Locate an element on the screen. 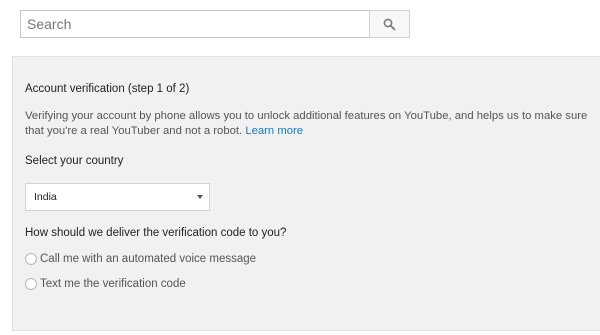 This screenshot has height=335, width=600. search-icon is located at coordinates (389, 24).